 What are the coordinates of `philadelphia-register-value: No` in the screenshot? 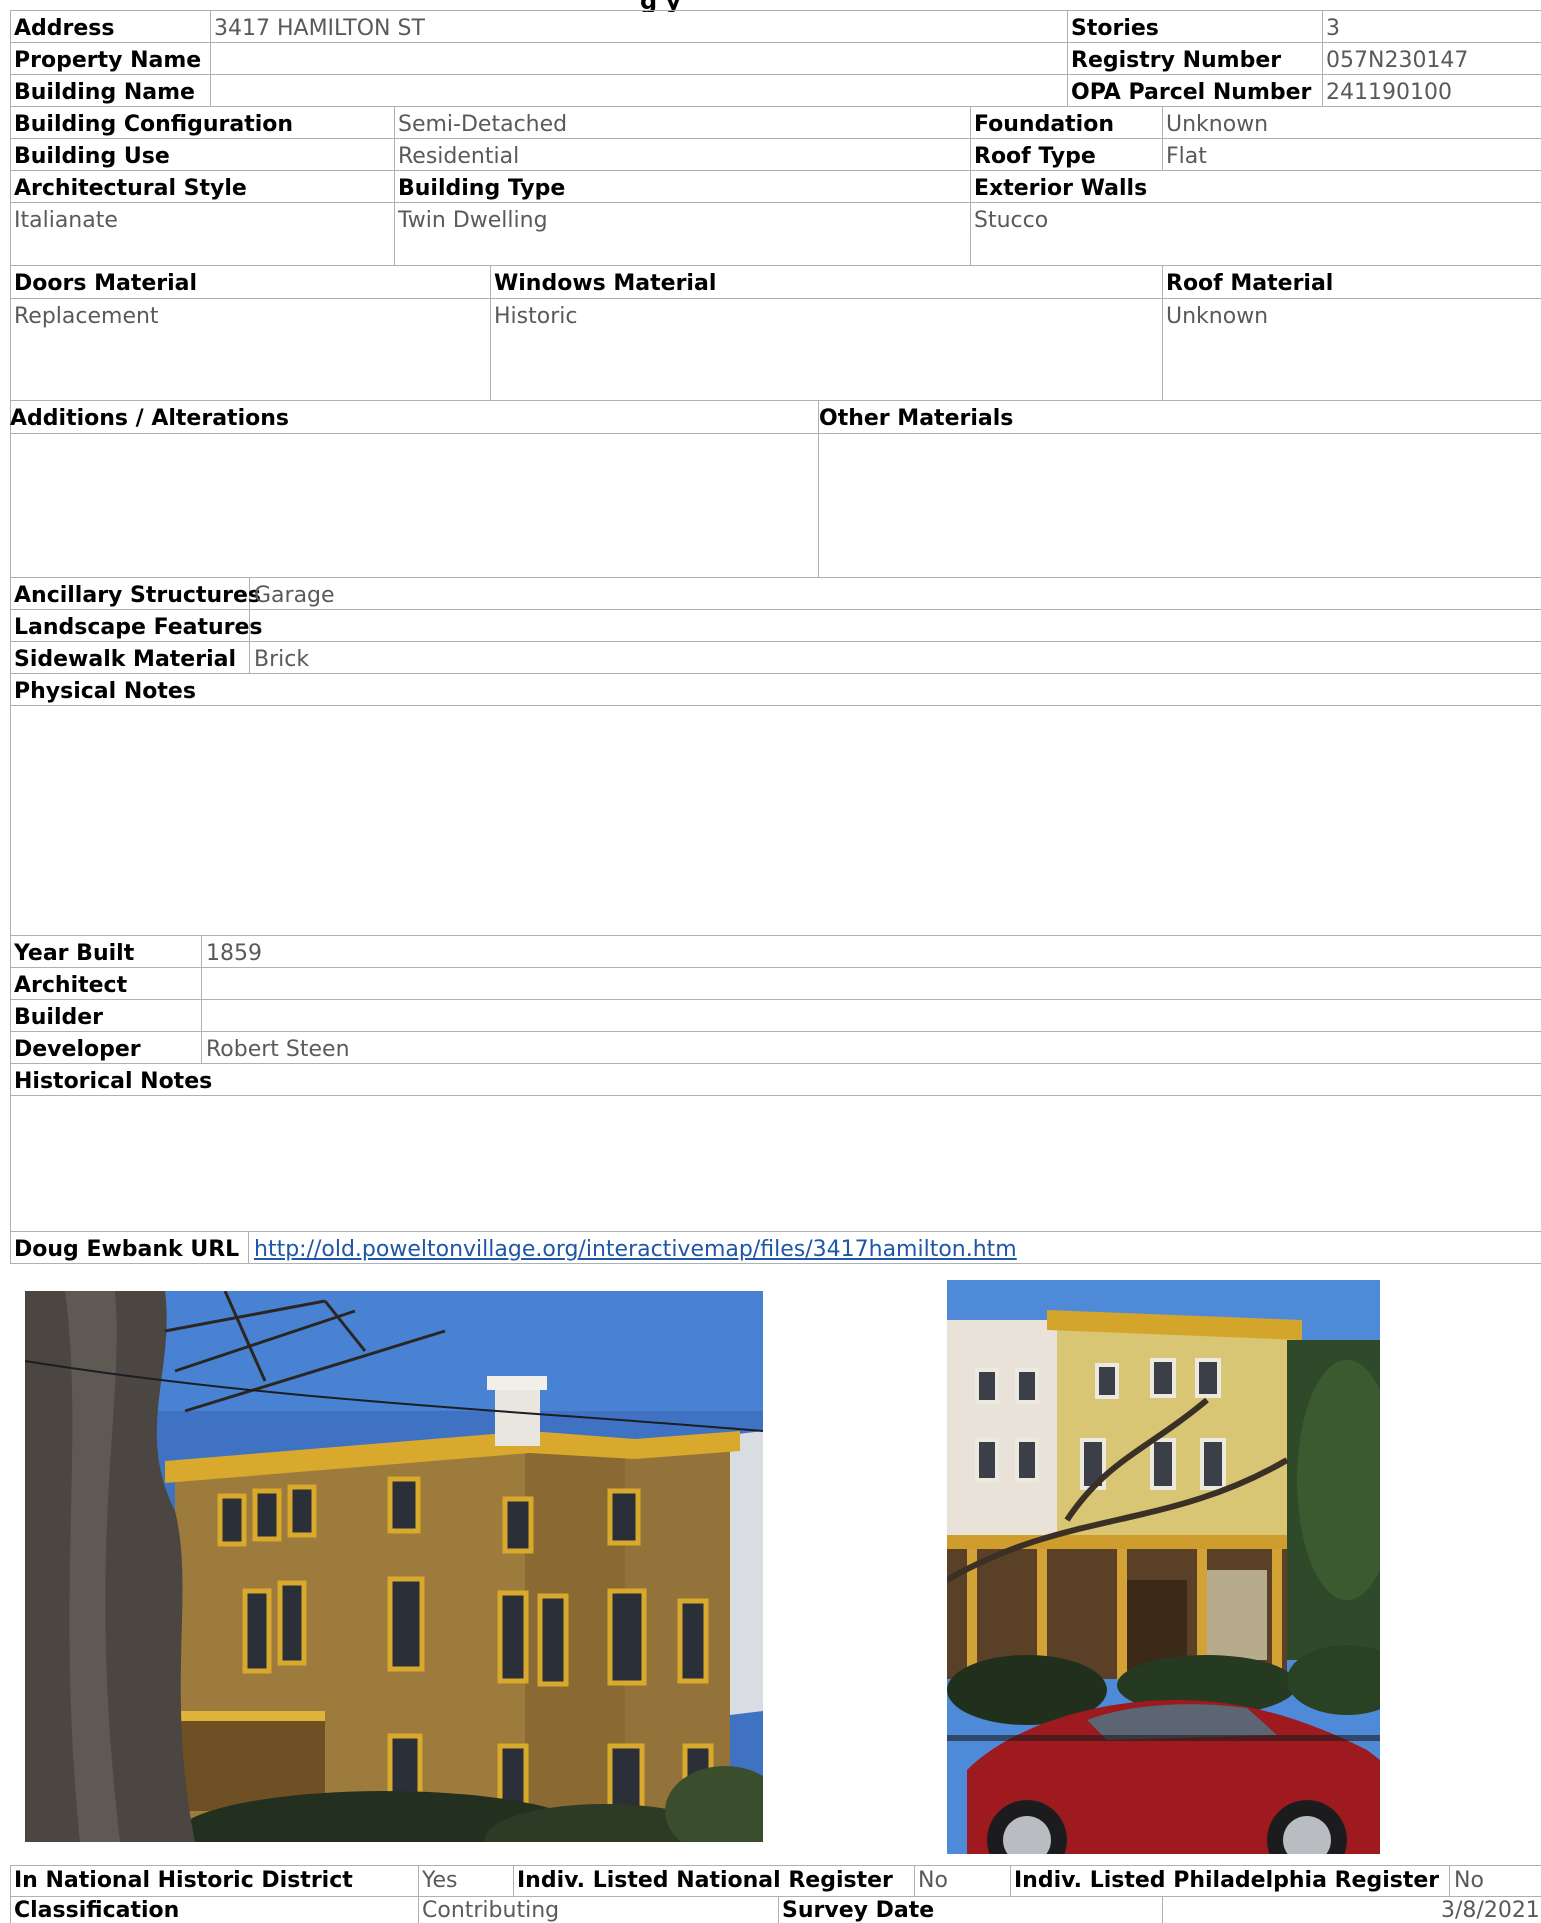 It's located at (1469, 1880).